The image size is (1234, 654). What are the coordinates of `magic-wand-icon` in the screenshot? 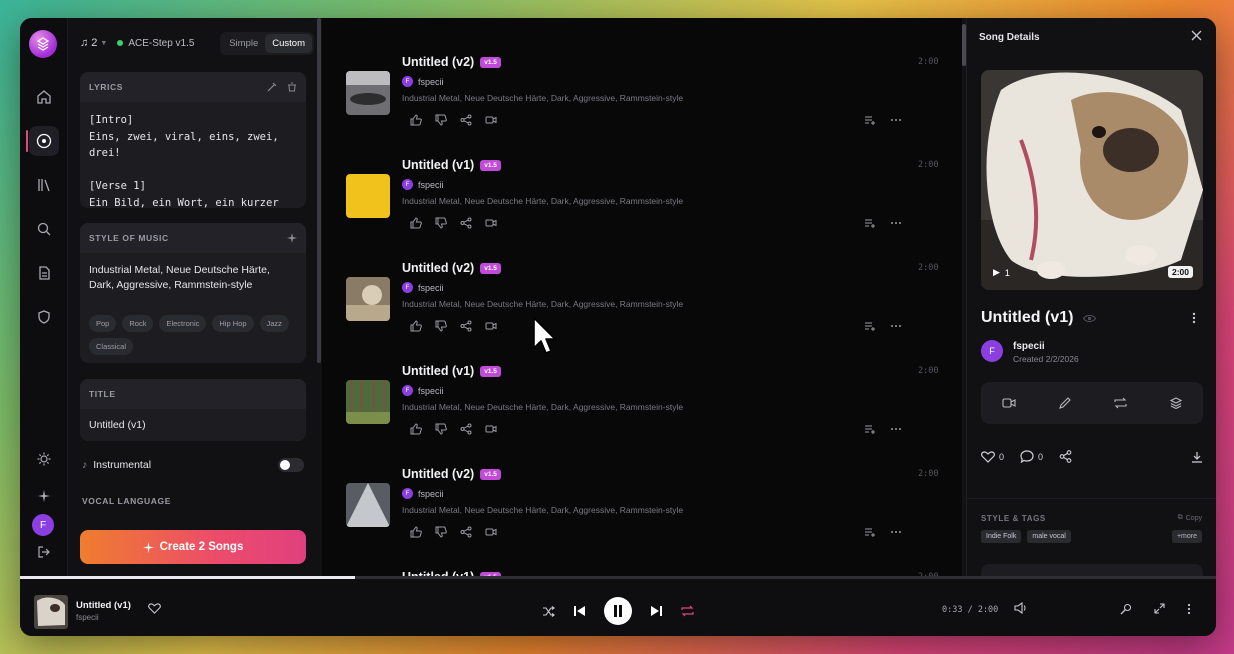 It's located at (272, 87).